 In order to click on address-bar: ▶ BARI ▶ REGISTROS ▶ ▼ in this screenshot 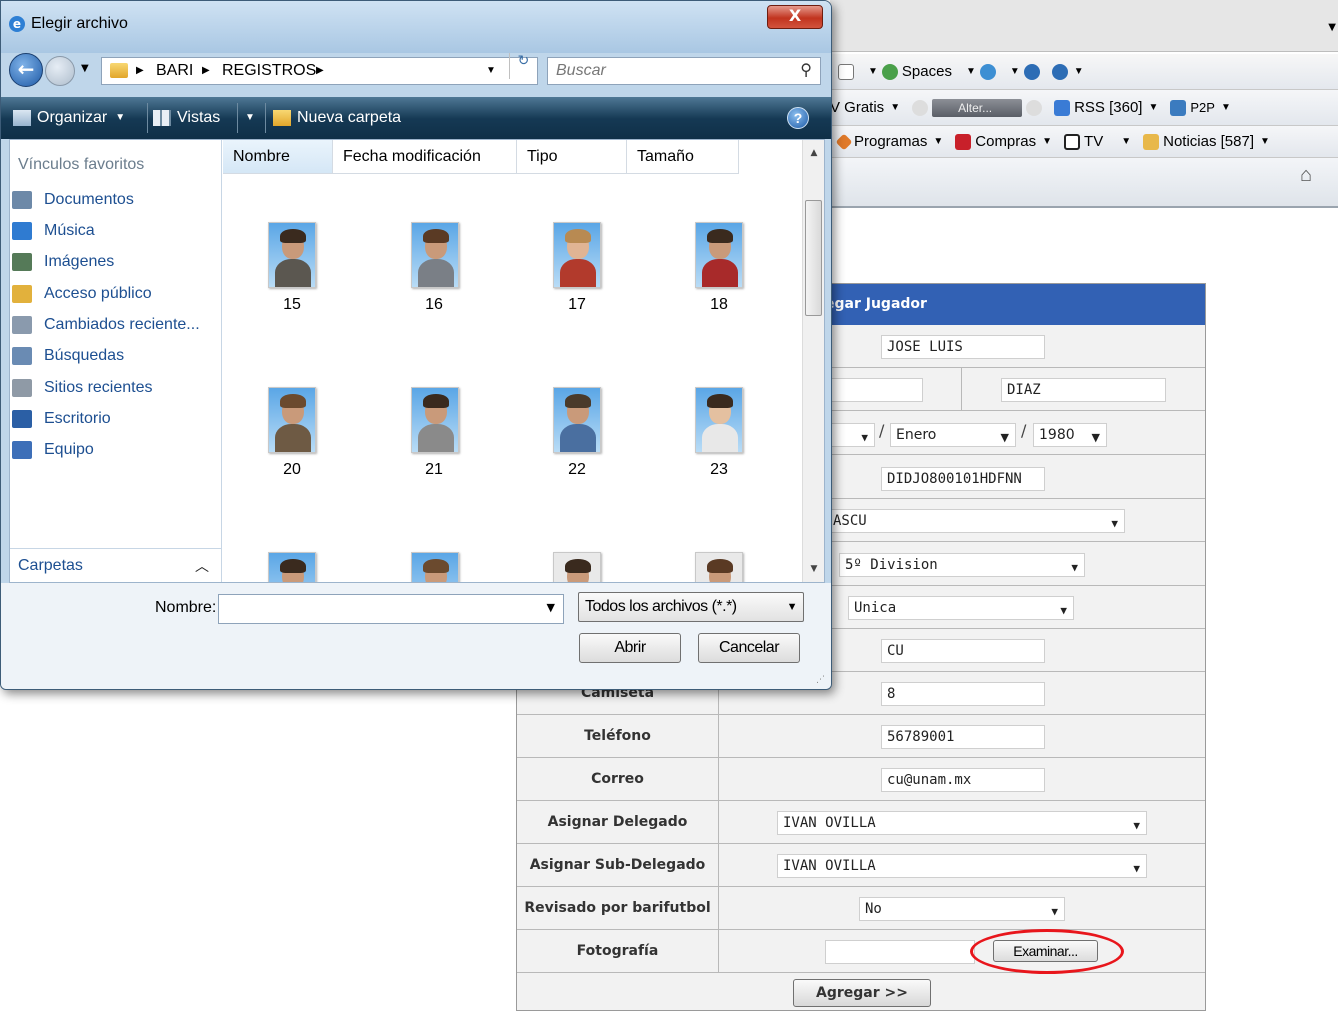, I will do `click(319, 71)`.